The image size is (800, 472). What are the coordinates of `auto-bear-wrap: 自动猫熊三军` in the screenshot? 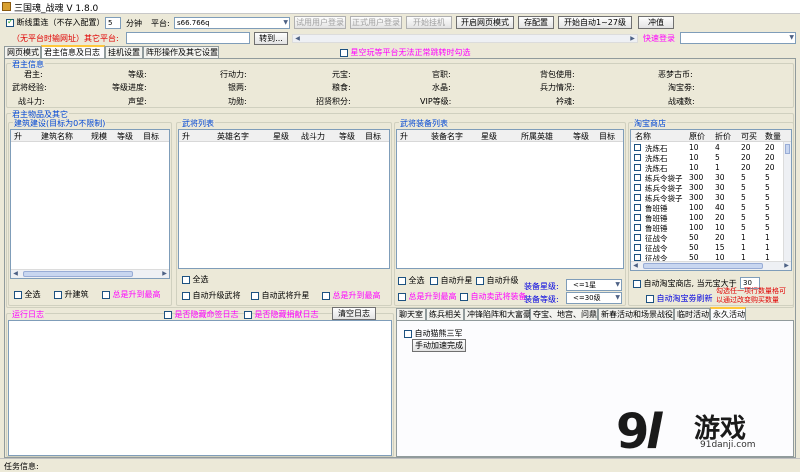 It's located at (433, 333).